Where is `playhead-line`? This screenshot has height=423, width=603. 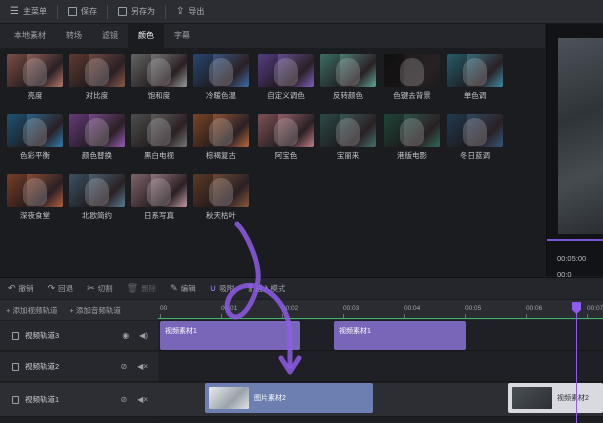
playhead-line is located at coordinates (576, 362).